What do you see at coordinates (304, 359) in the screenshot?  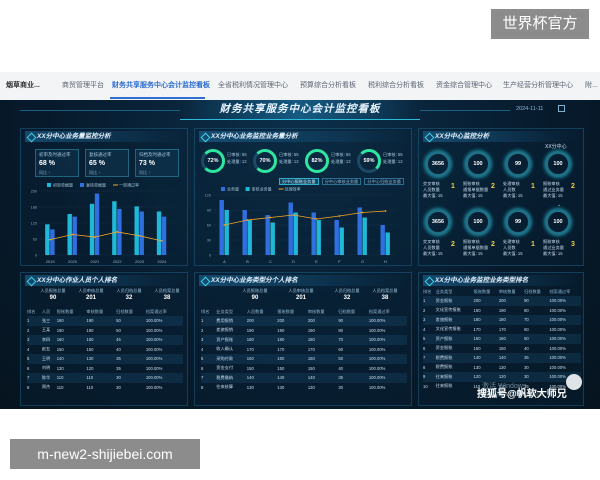 I see `table-row: 5 采购付款 160 160 160 50 100.00%` at bounding box center [304, 359].